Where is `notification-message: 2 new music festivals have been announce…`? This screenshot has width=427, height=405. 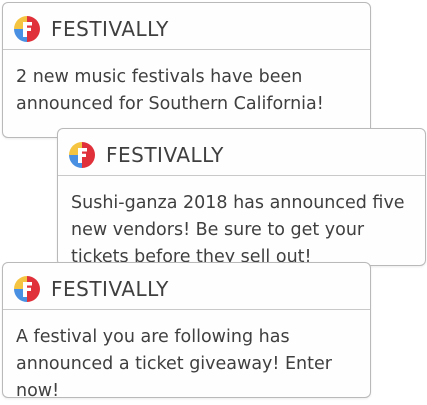 notification-message: 2 new music festivals have been announce… is located at coordinates (170, 90).